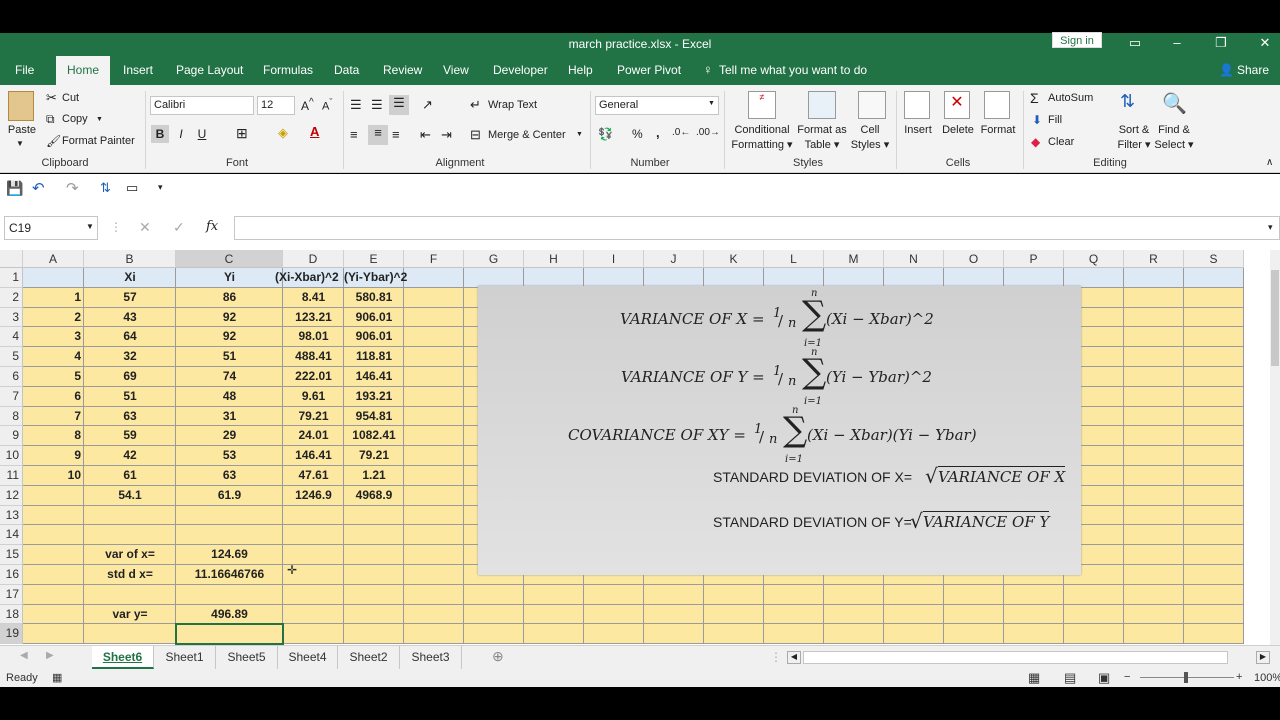  Describe the element at coordinates (579, 134) in the screenshot. I see `merge-dropdown-icon: ▼` at that location.